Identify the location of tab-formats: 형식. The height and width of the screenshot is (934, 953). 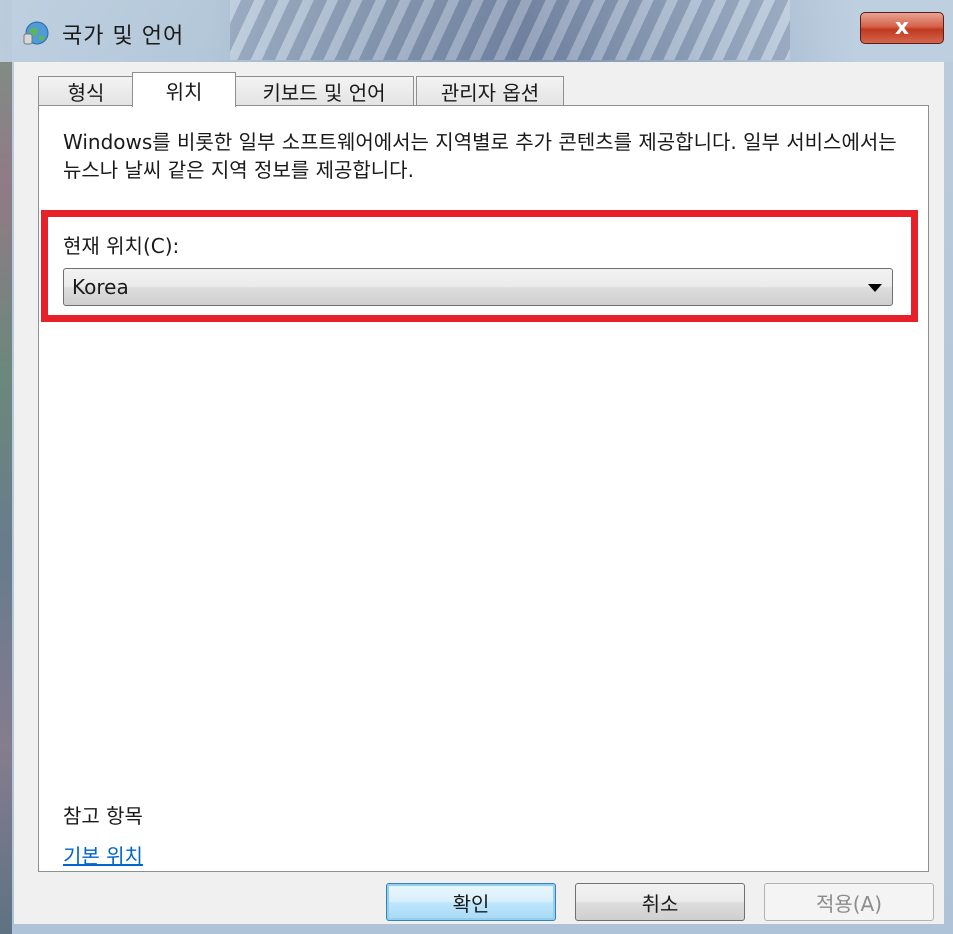
(86, 91).